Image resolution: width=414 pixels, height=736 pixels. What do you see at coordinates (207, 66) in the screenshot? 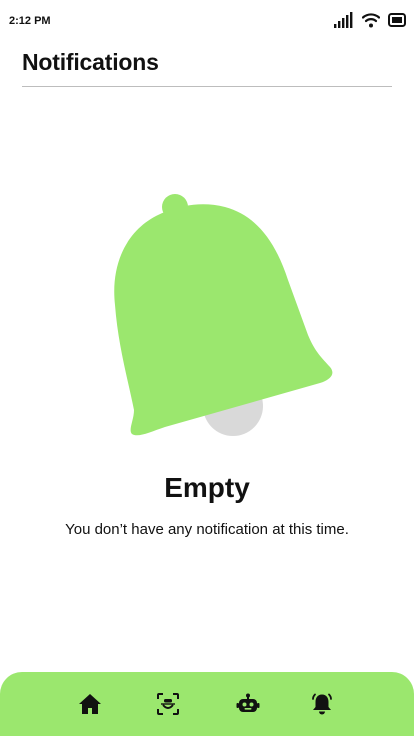
I see `header: Notifications` at bounding box center [207, 66].